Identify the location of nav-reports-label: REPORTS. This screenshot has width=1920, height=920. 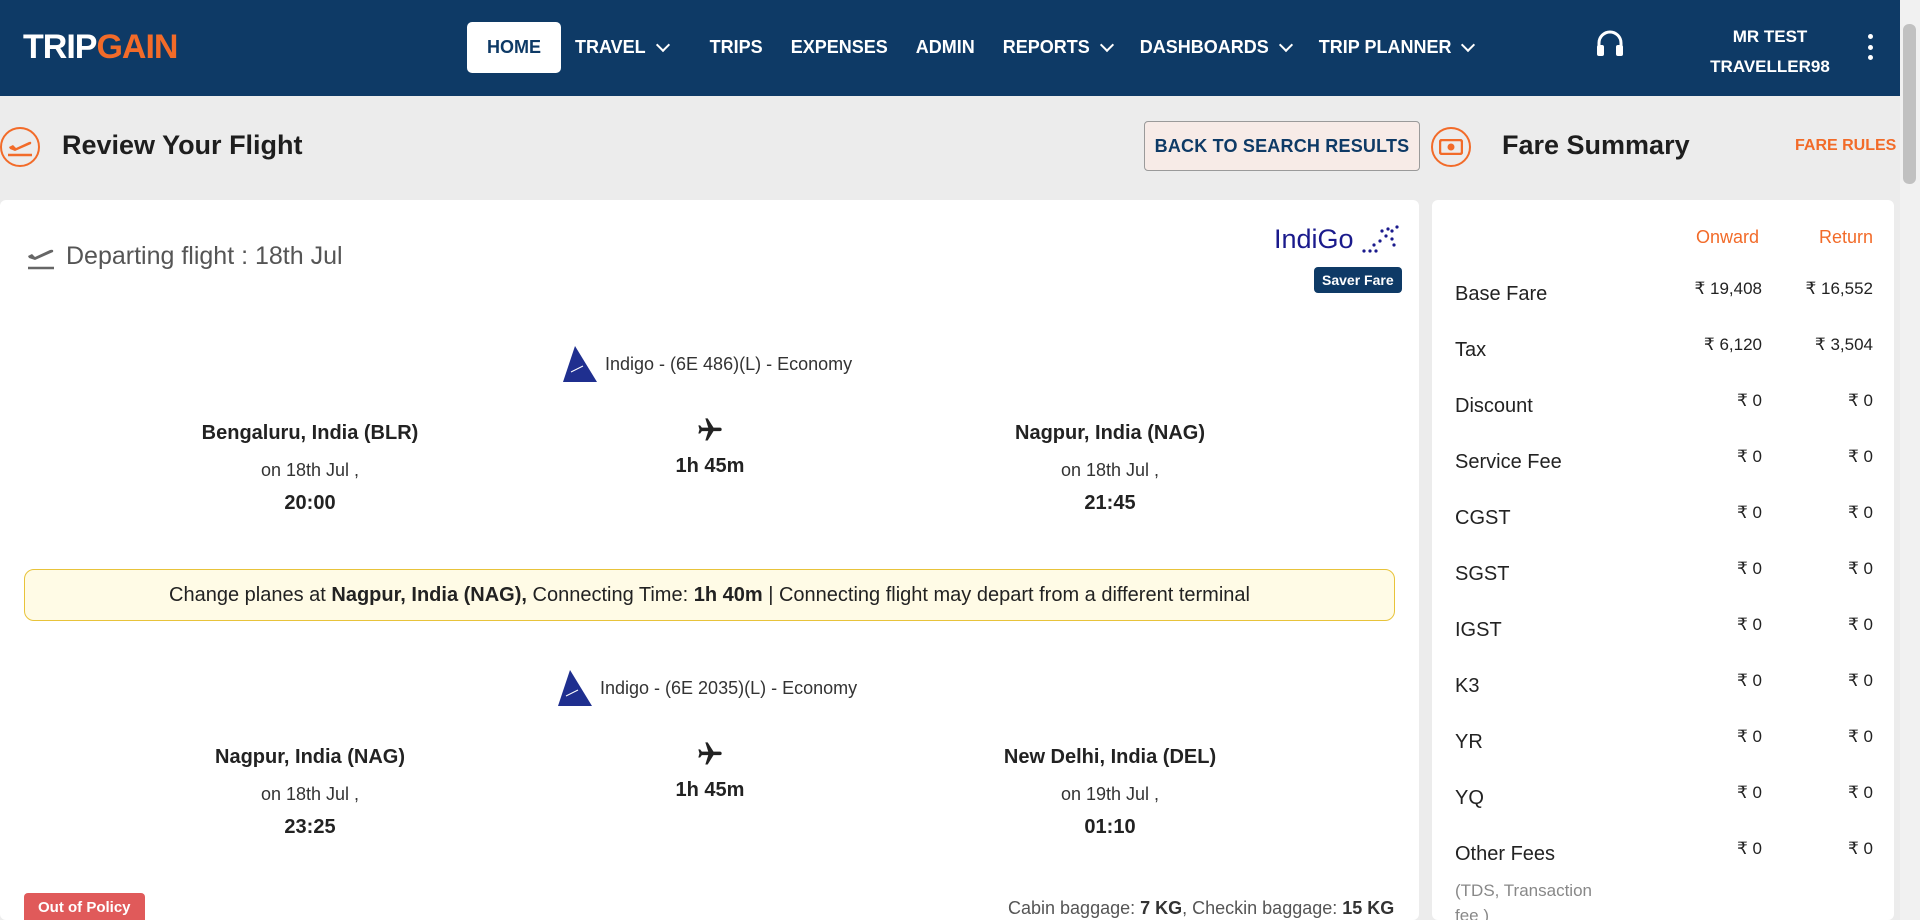
(1046, 47).